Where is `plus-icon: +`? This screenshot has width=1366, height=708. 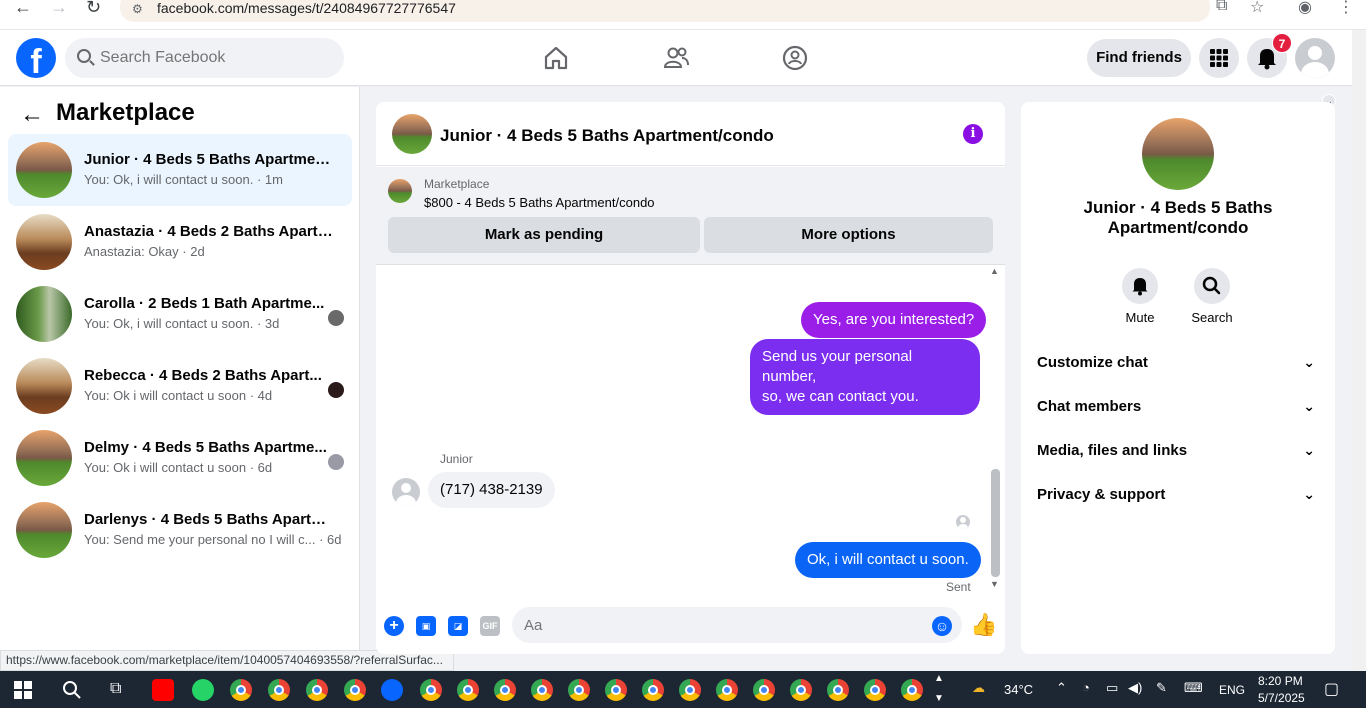
plus-icon: + is located at coordinates (394, 626).